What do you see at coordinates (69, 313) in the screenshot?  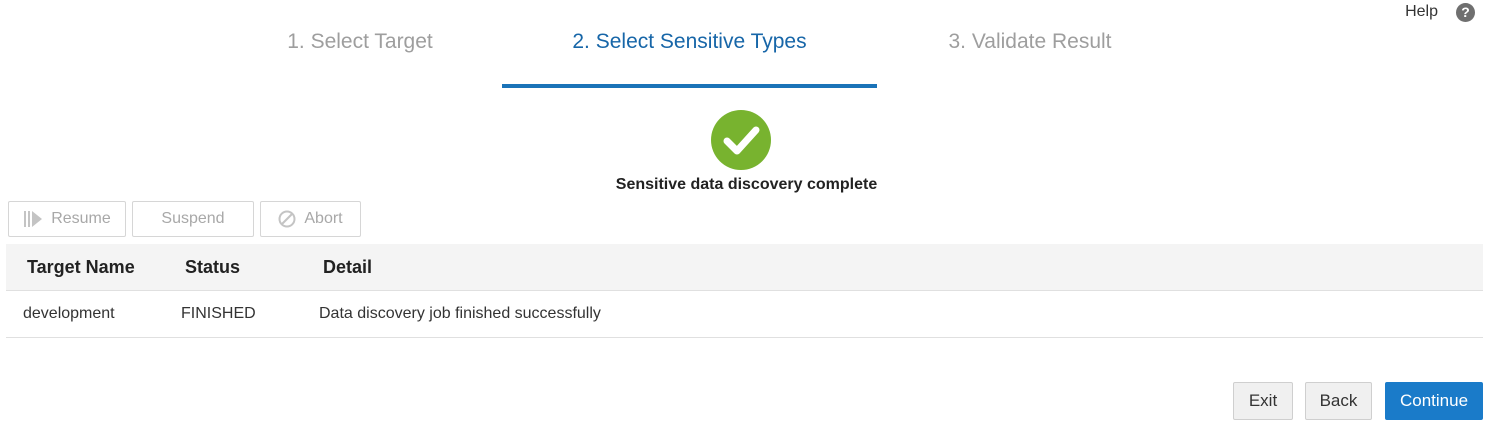 I see `cell-target-name: development` at bounding box center [69, 313].